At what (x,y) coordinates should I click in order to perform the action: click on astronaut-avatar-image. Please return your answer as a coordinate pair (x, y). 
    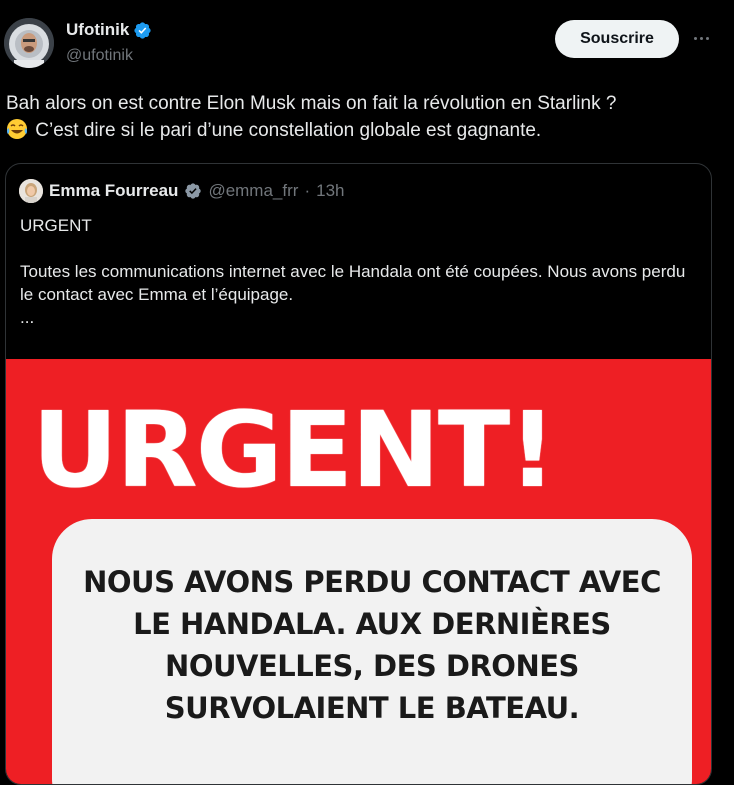
    Looking at the image, I should click on (29, 43).